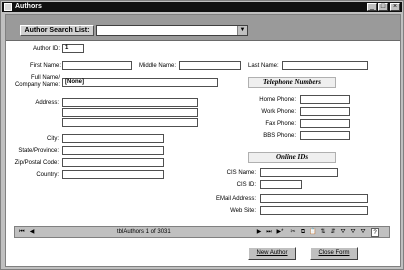 The image size is (404, 270). I want to click on cis-name-label: CIS Name:, so click(241, 173).